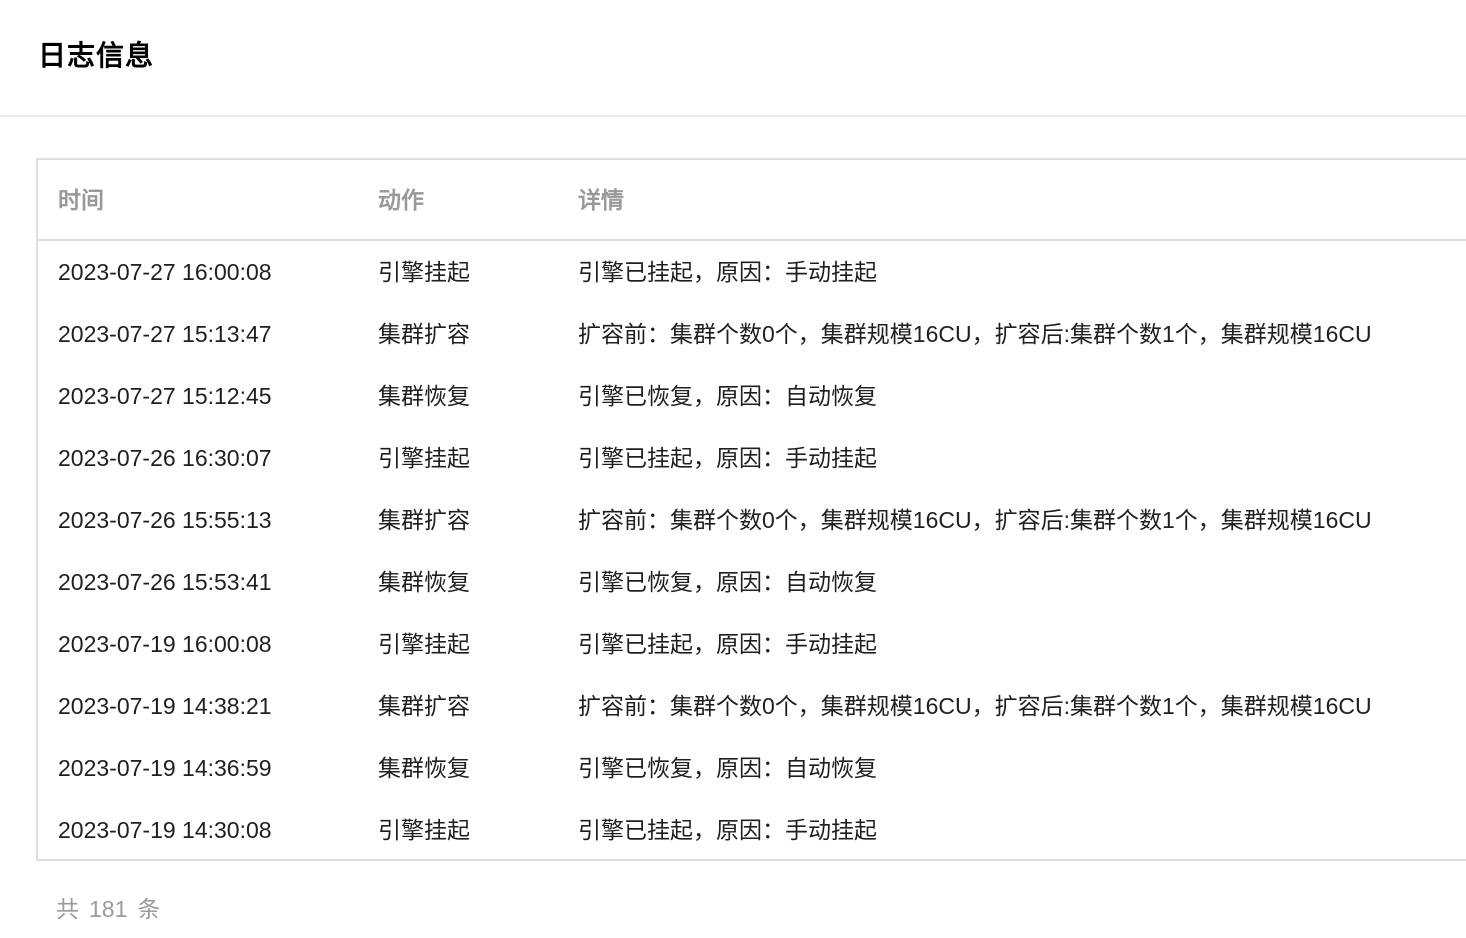 This screenshot has width=1466, height=938. I want to click on total-suffix: 条, so click(149, 909).